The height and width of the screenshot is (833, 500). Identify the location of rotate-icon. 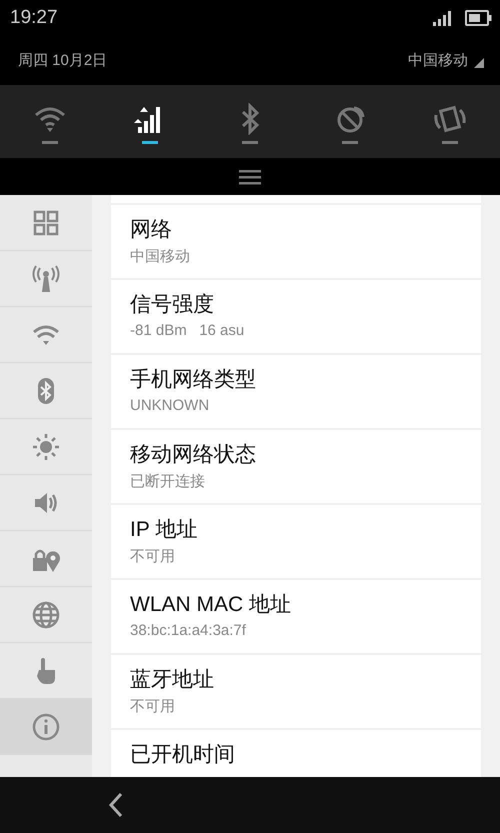
(450, 119).